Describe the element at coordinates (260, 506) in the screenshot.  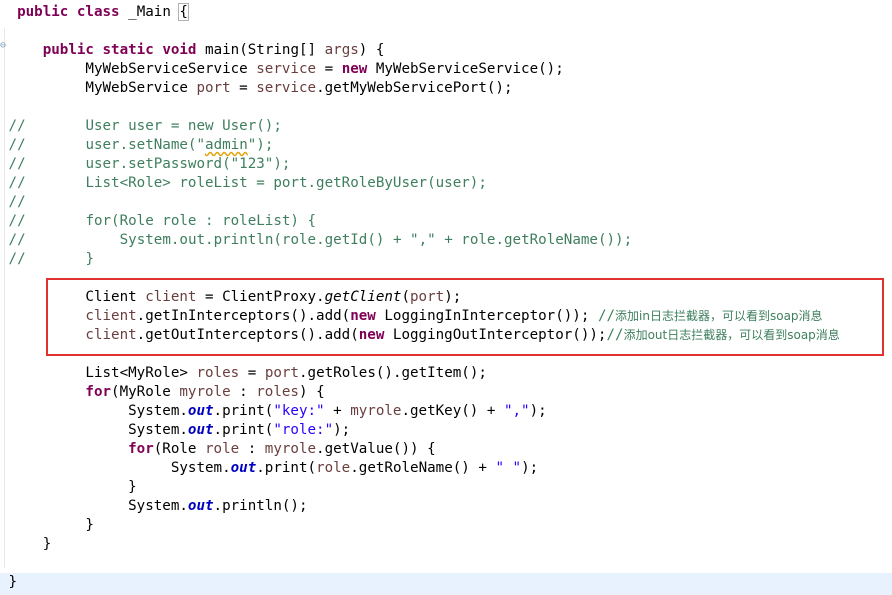
I see `code-text: .println();` at that location.